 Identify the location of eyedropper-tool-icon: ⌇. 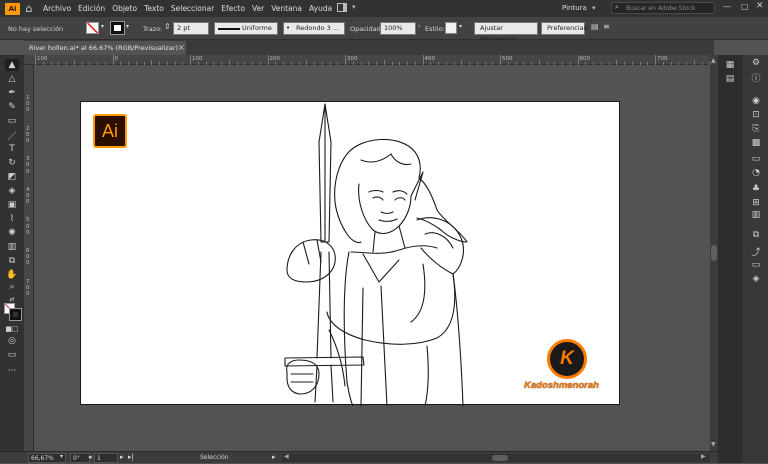
(12, 219).